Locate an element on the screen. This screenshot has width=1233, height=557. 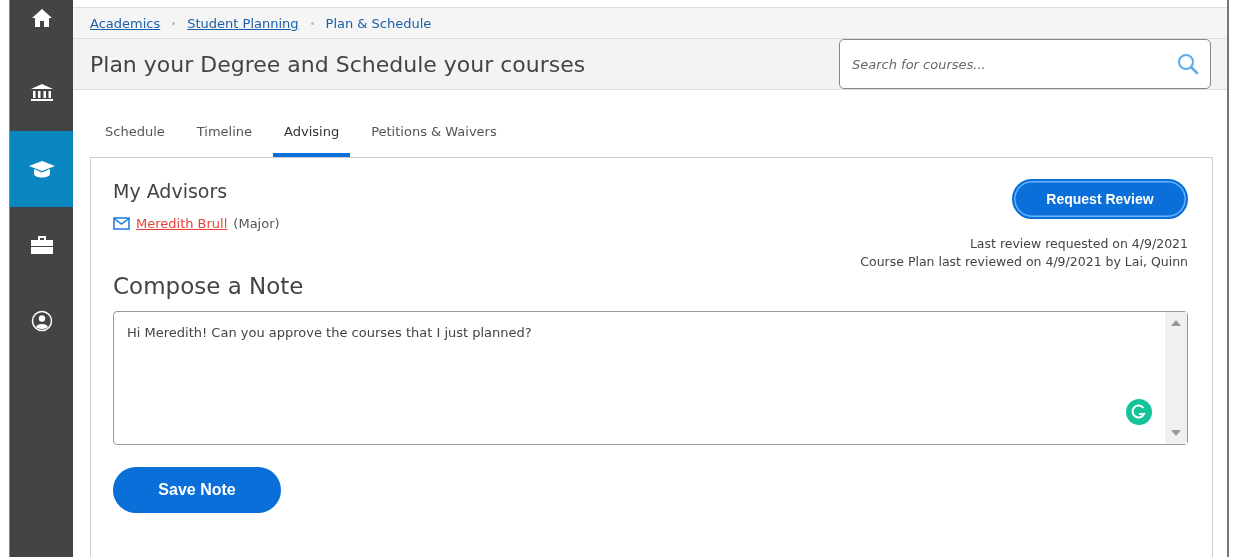
home-icon is located at coordinates (41, 18).